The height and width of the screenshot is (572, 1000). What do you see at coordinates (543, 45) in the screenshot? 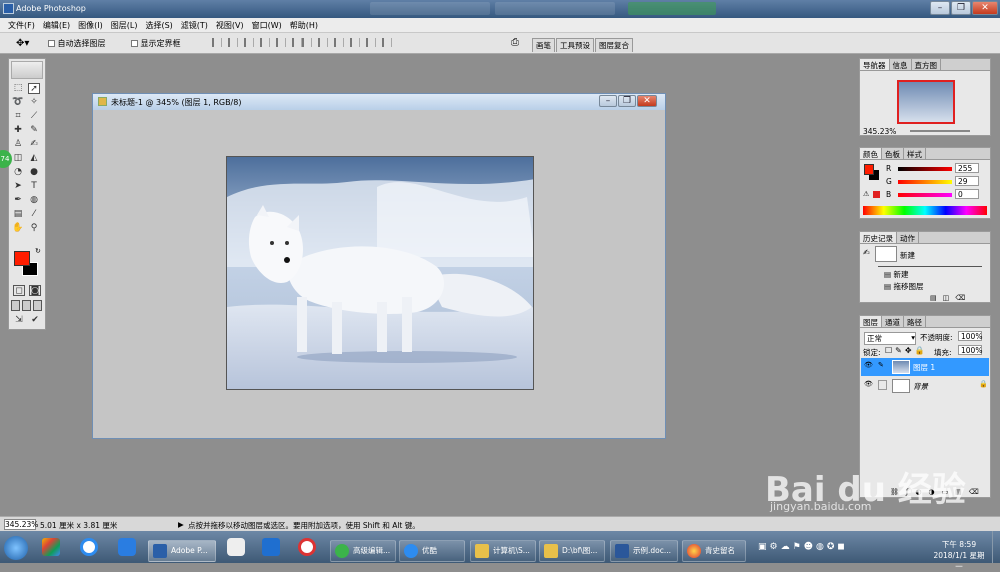
I see `tab-brushes: 画笔` at bounding box center [543, 45].